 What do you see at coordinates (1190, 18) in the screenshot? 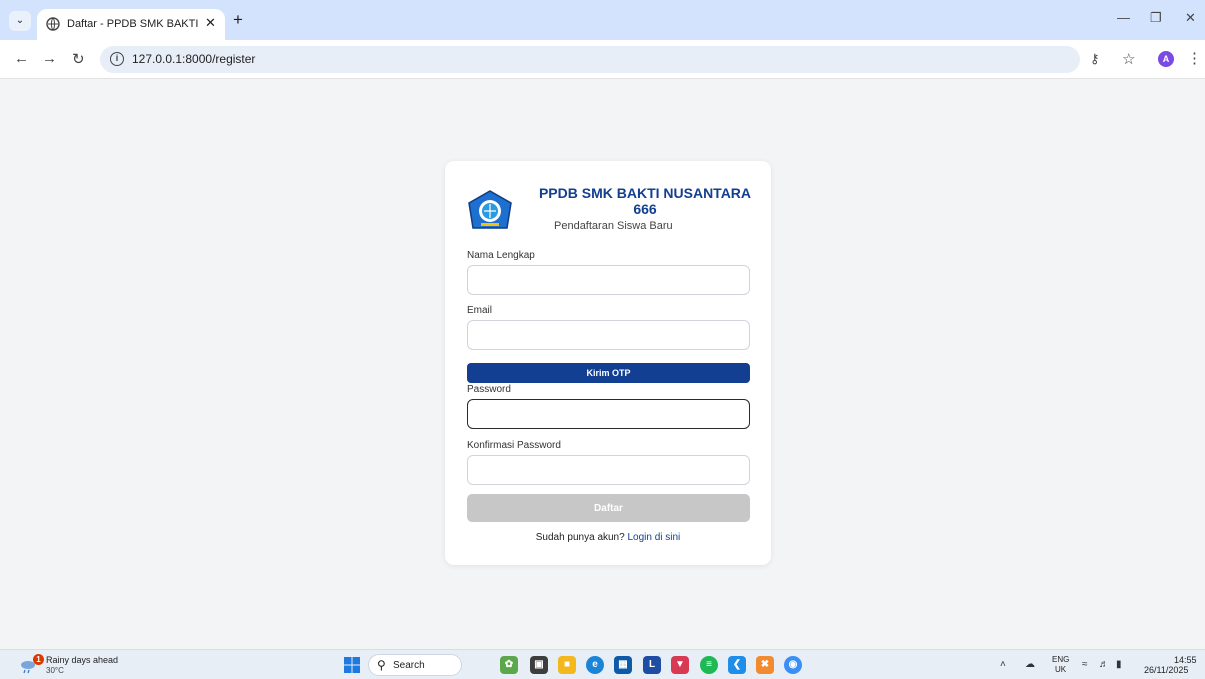
I see `close-window-icon: ✕` at bounding box center [1190, 18].